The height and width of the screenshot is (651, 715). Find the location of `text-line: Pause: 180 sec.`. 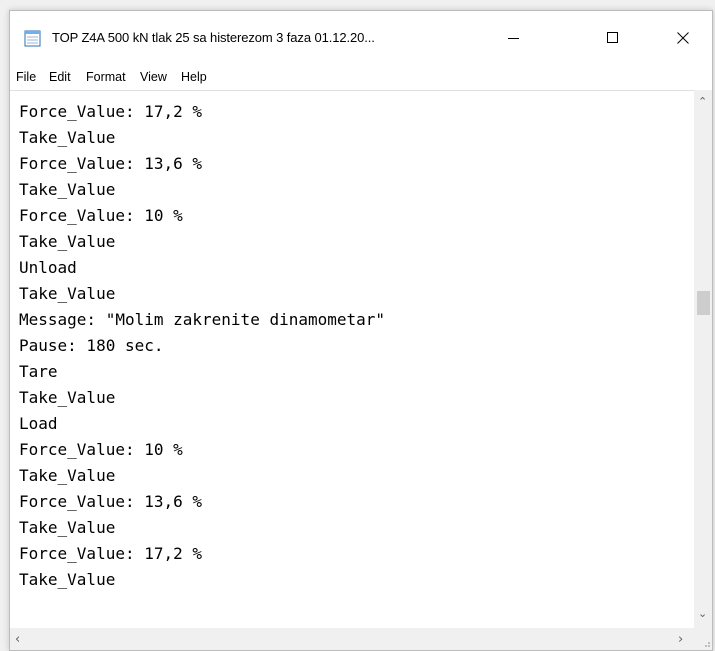

text-line: Pause: 180 sec. is located at coordinates (91, 345).